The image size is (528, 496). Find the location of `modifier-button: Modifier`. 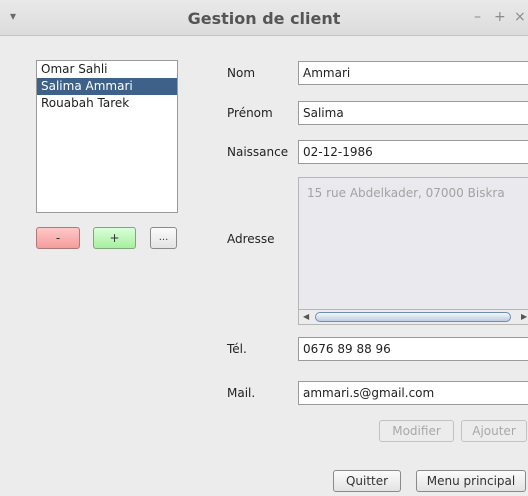

modifier-button: Modifier is located at coordinates (416, 431).